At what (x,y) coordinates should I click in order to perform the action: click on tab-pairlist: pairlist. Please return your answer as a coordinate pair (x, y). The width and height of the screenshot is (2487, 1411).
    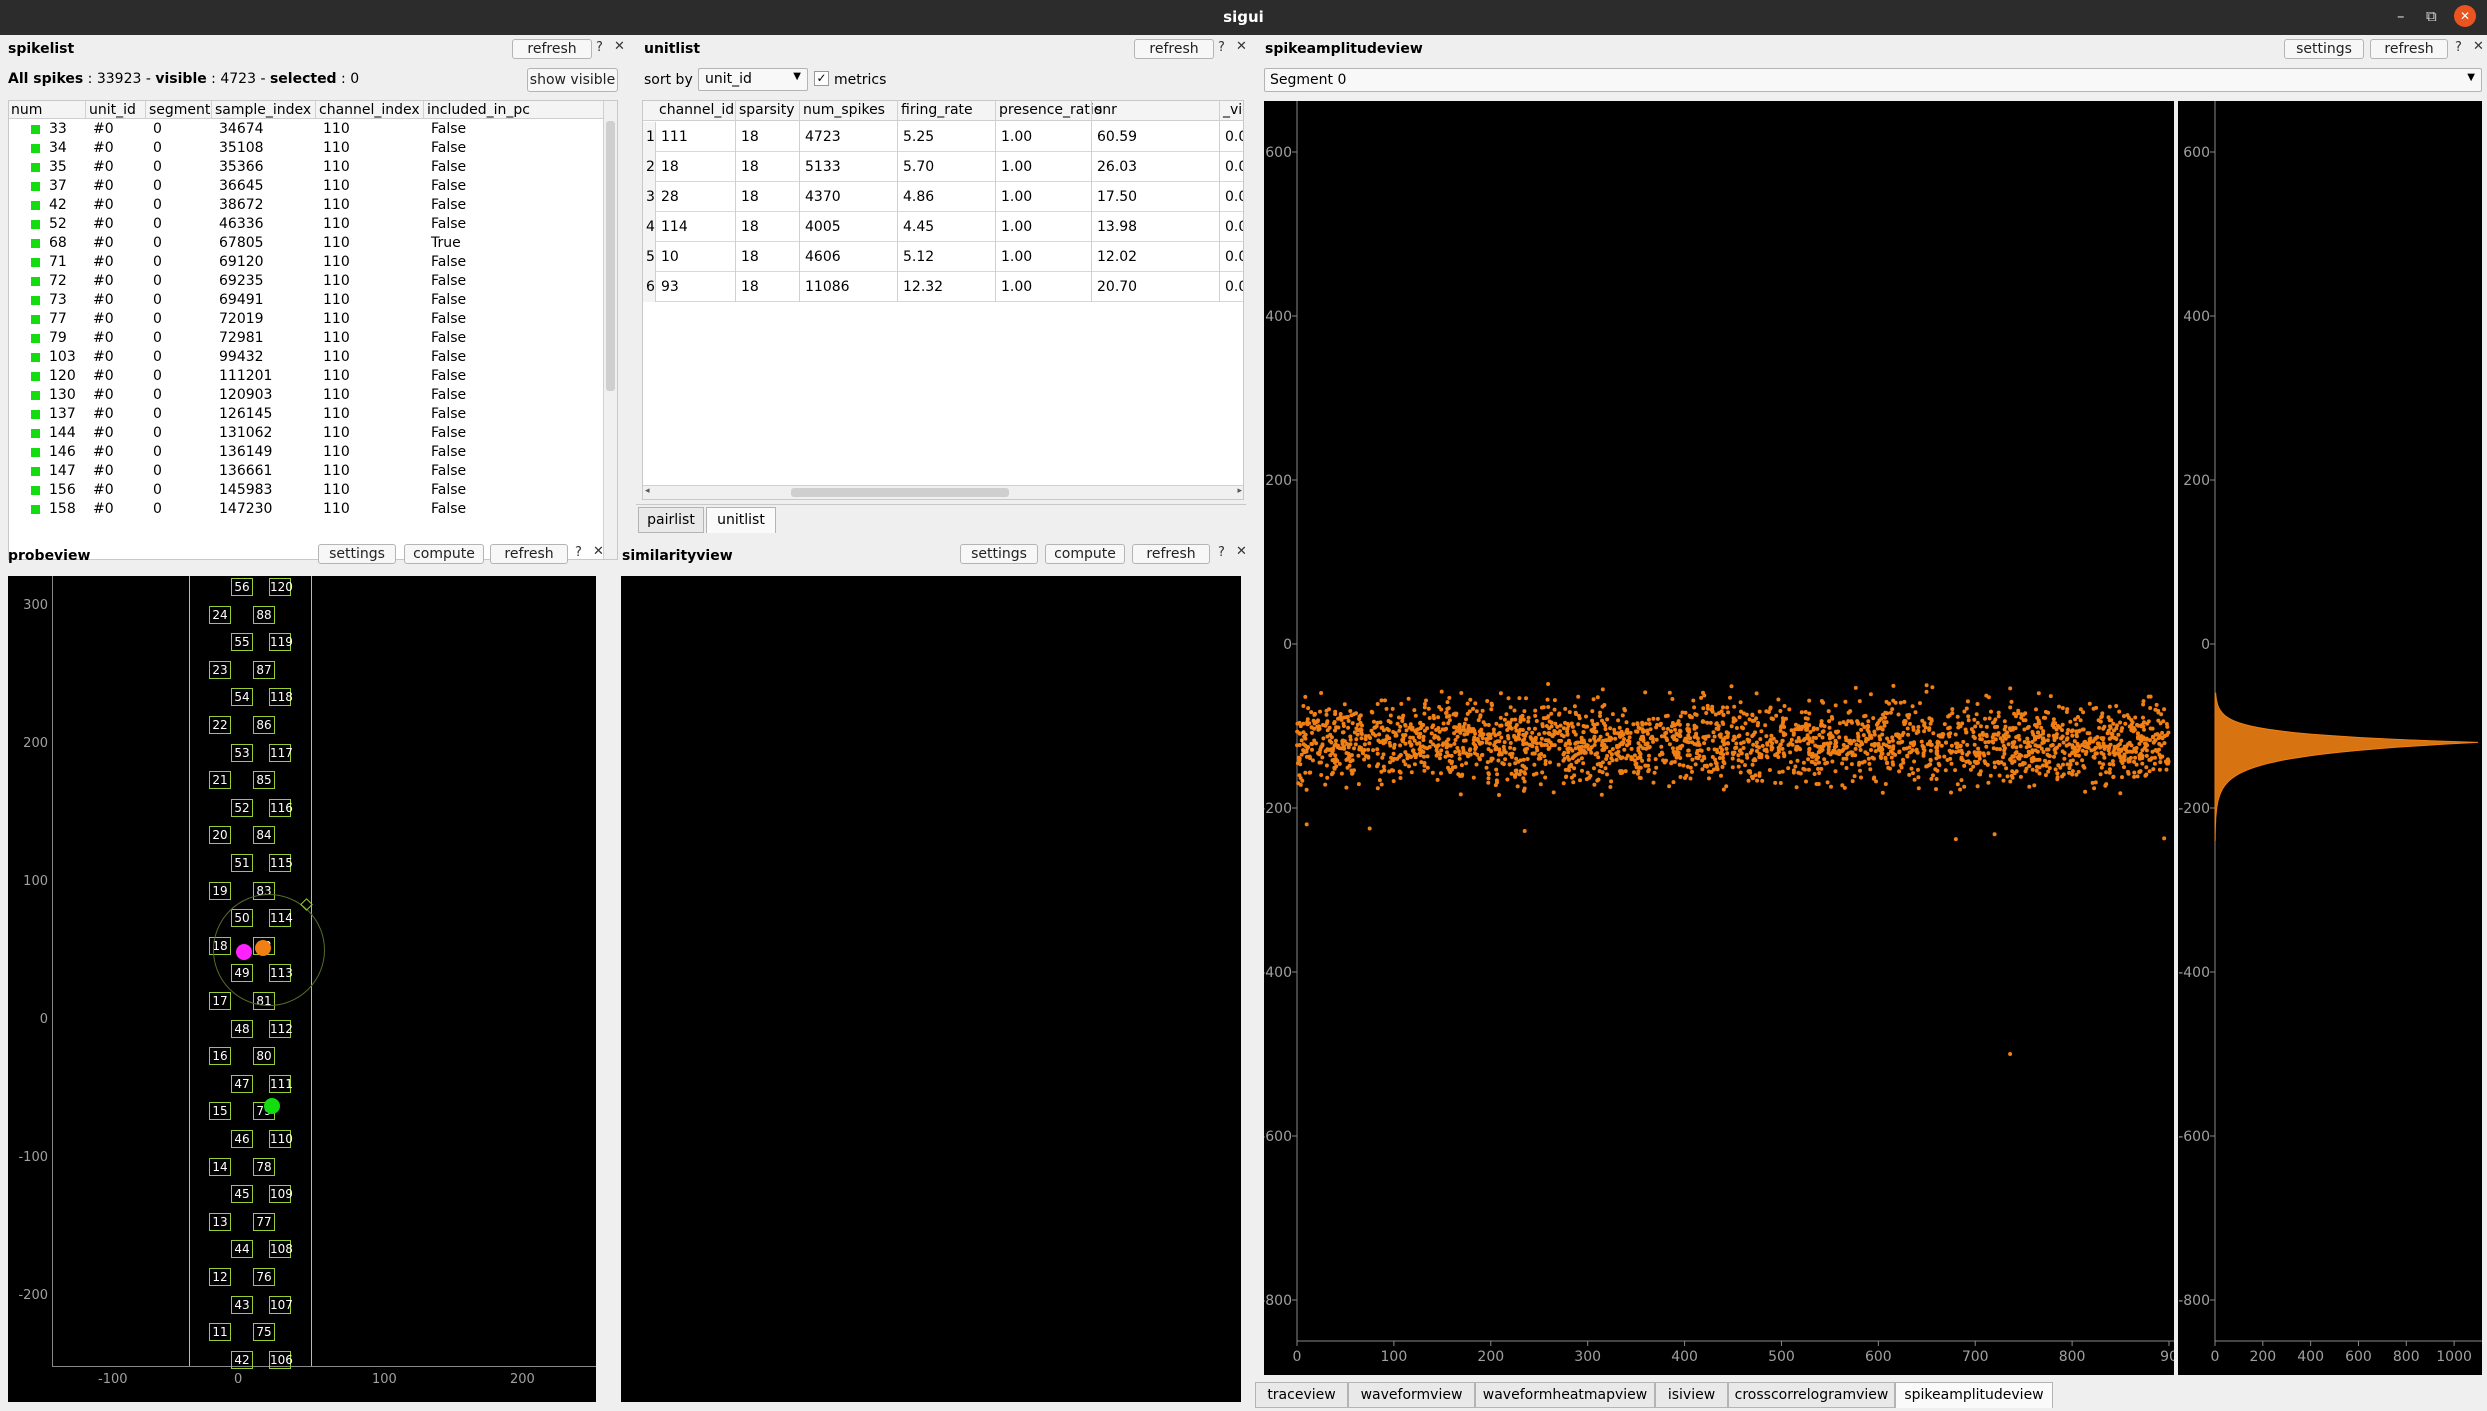
    Looking at the image, I should click on (671, 520).